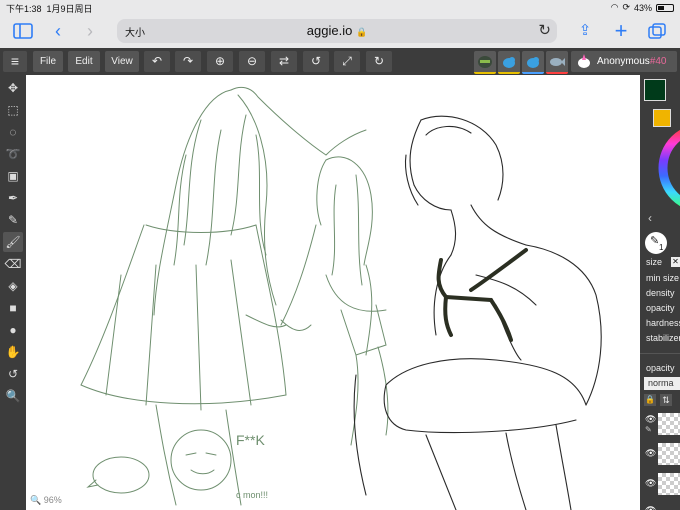  Describe the element at coordinates (648, 429) in the screenshot. I see `pencil-small-icon: ✎` at that location.